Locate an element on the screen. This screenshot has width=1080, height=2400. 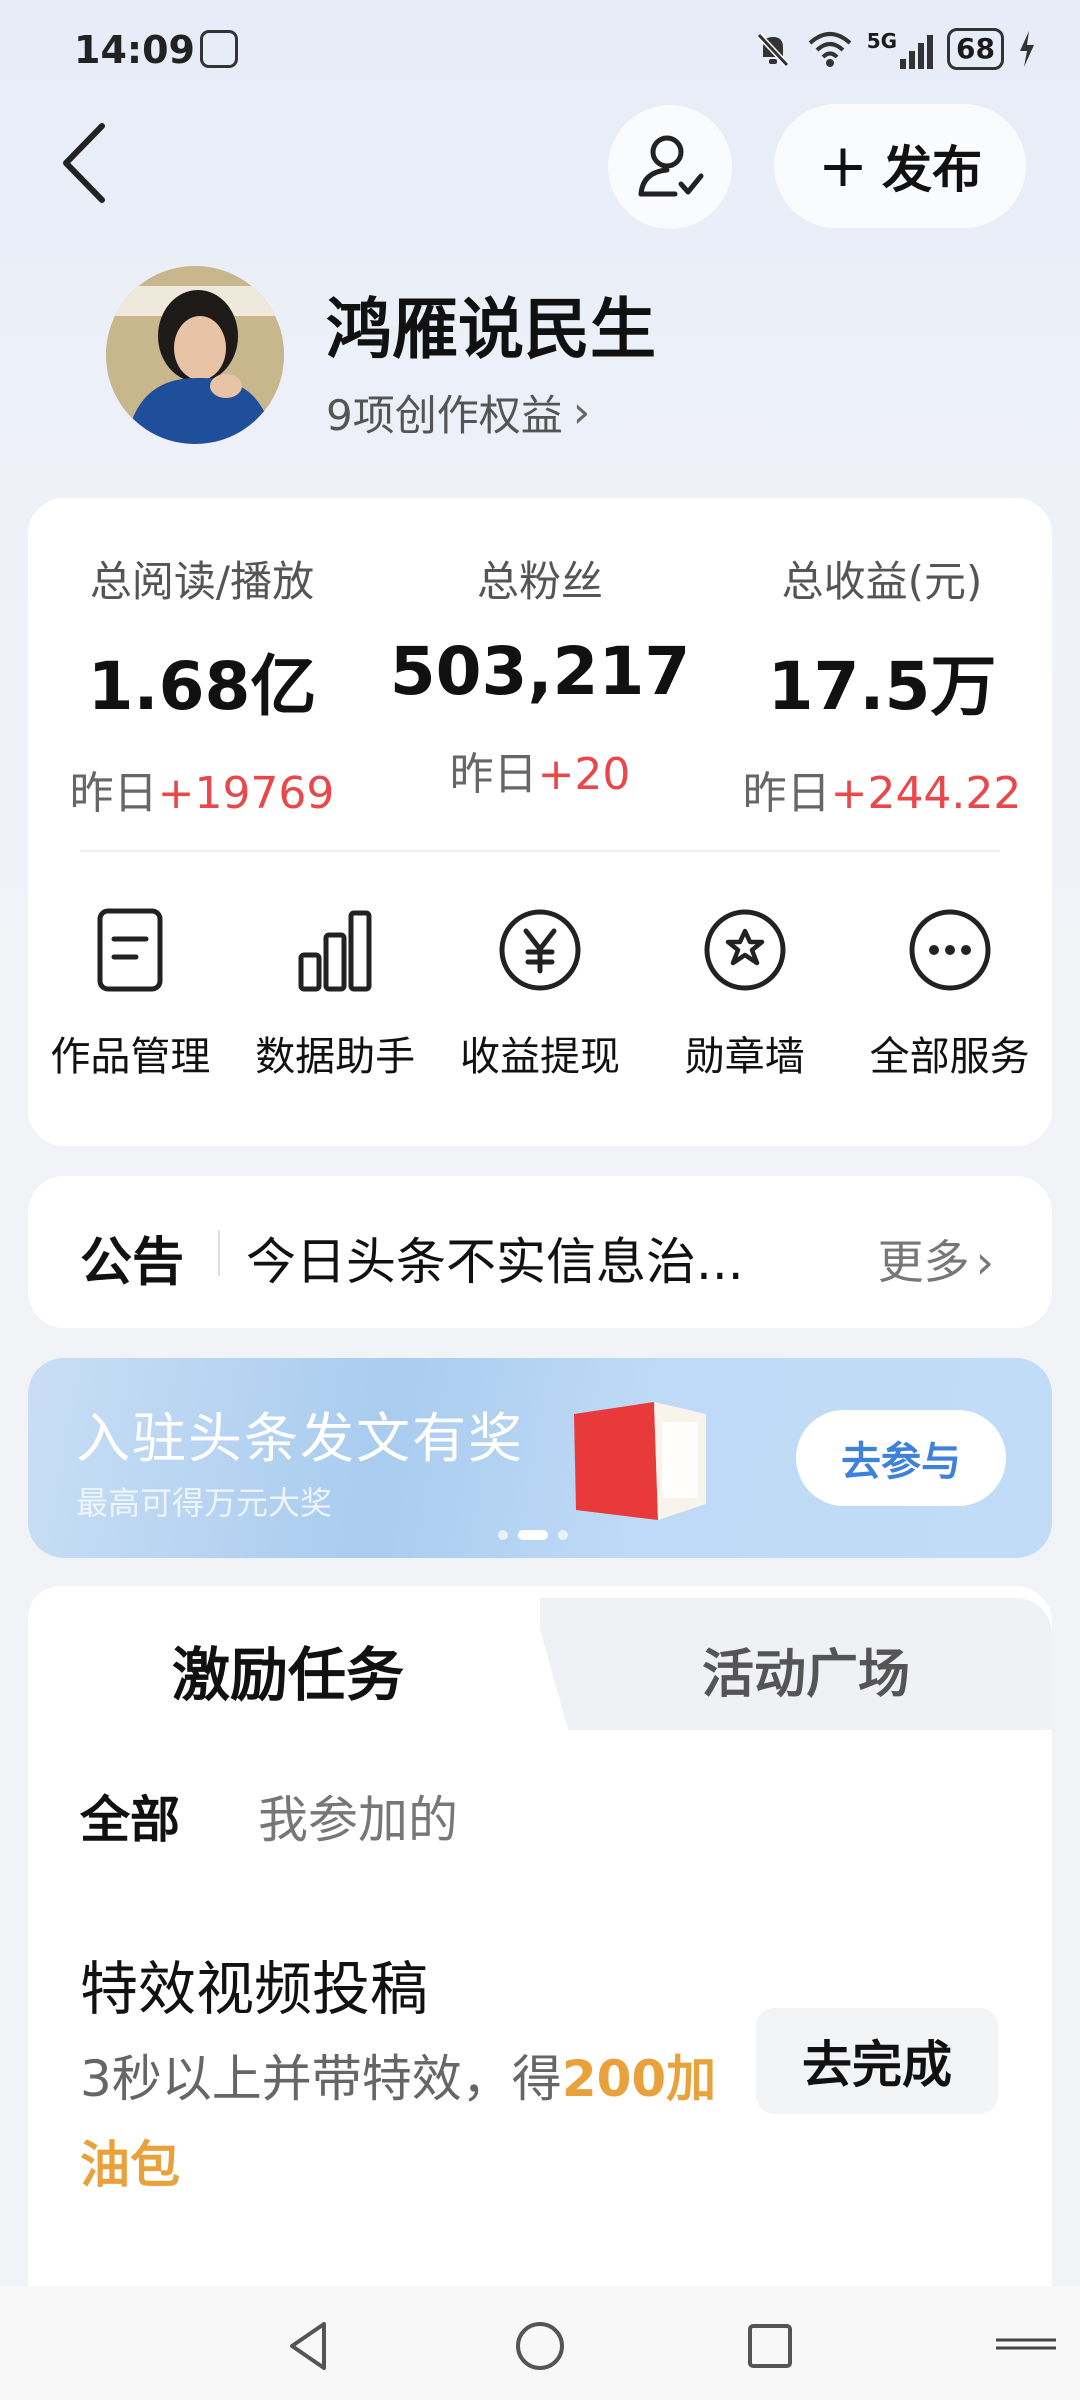
stat-value: 17.5万 is located at coordinates (882, 686).